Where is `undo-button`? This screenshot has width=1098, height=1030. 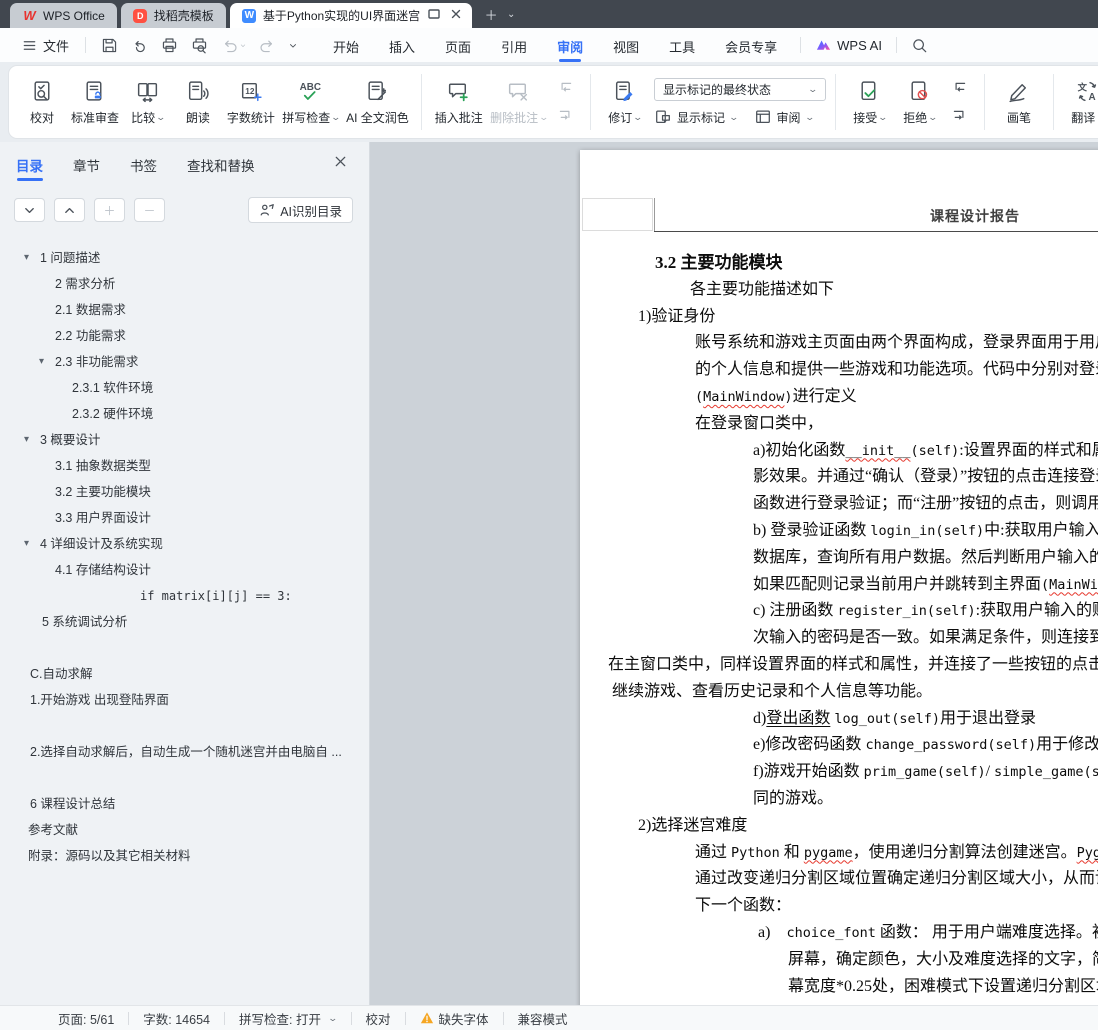 undo-button is located at coordinates (229, 45).